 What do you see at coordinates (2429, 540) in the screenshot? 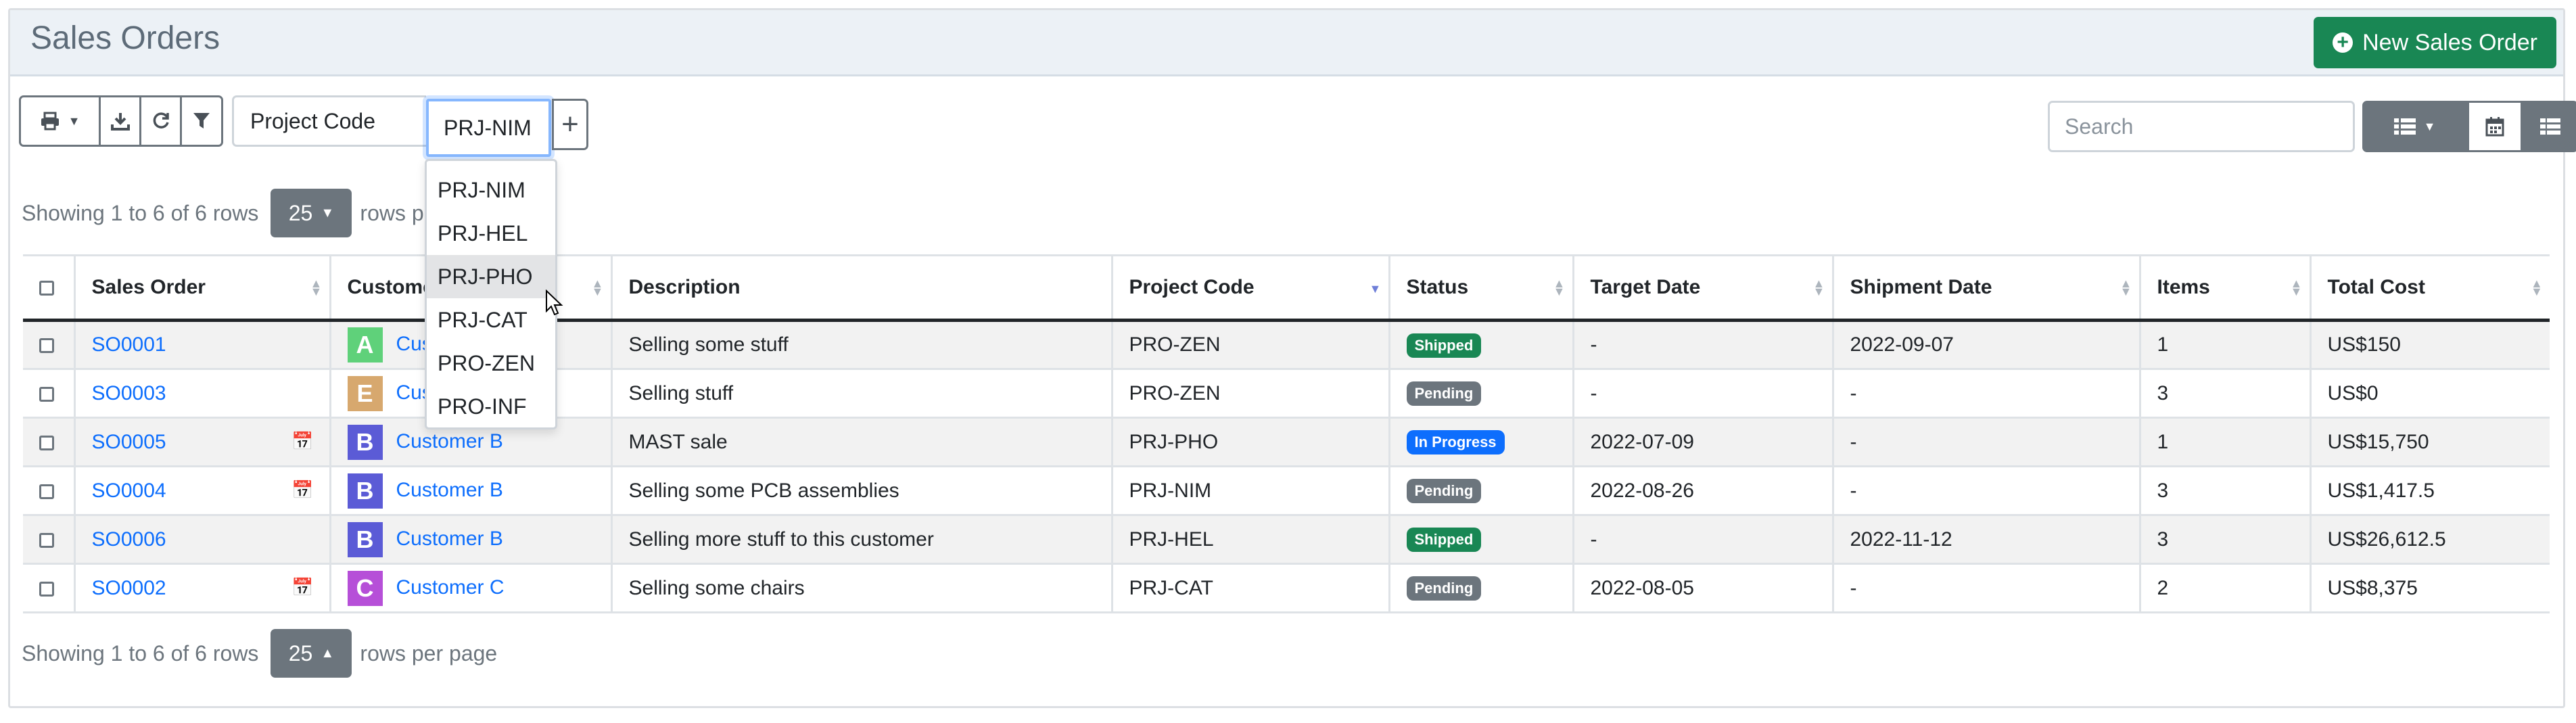
I see `total-cost-cell: US$26,612.5` at bounding box center [2429, 540].